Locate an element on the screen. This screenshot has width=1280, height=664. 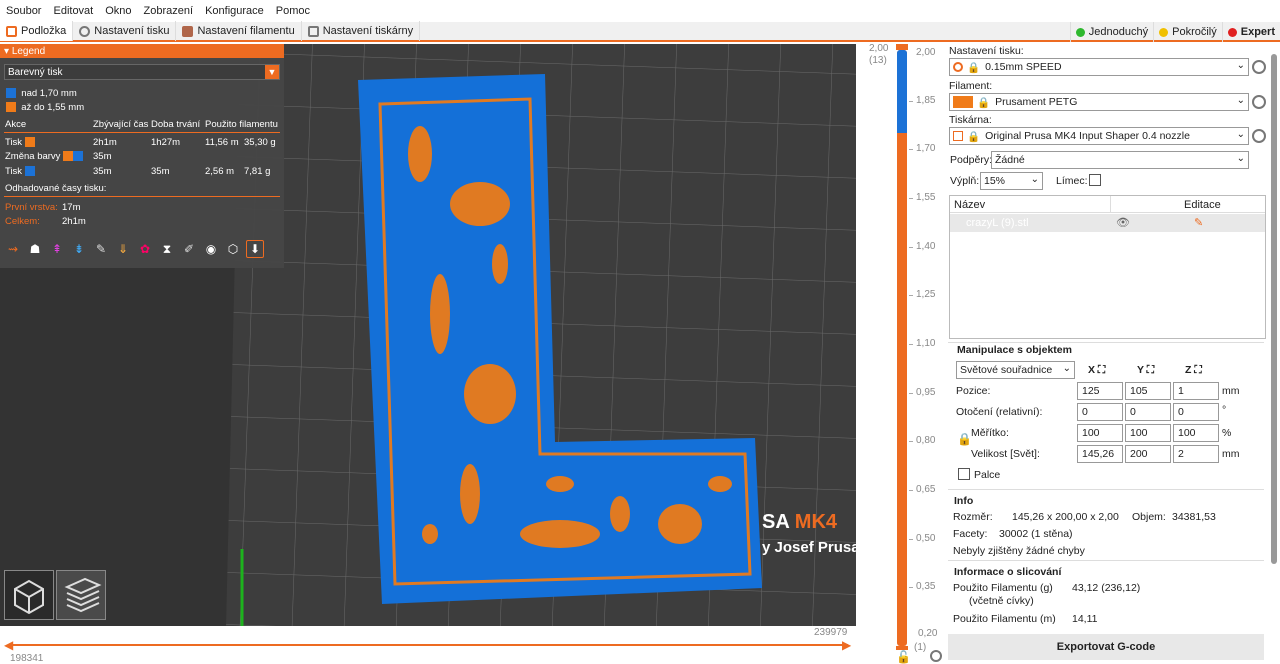
menu-konfigurace: Konfigurace is located at coordinates (234, 11).